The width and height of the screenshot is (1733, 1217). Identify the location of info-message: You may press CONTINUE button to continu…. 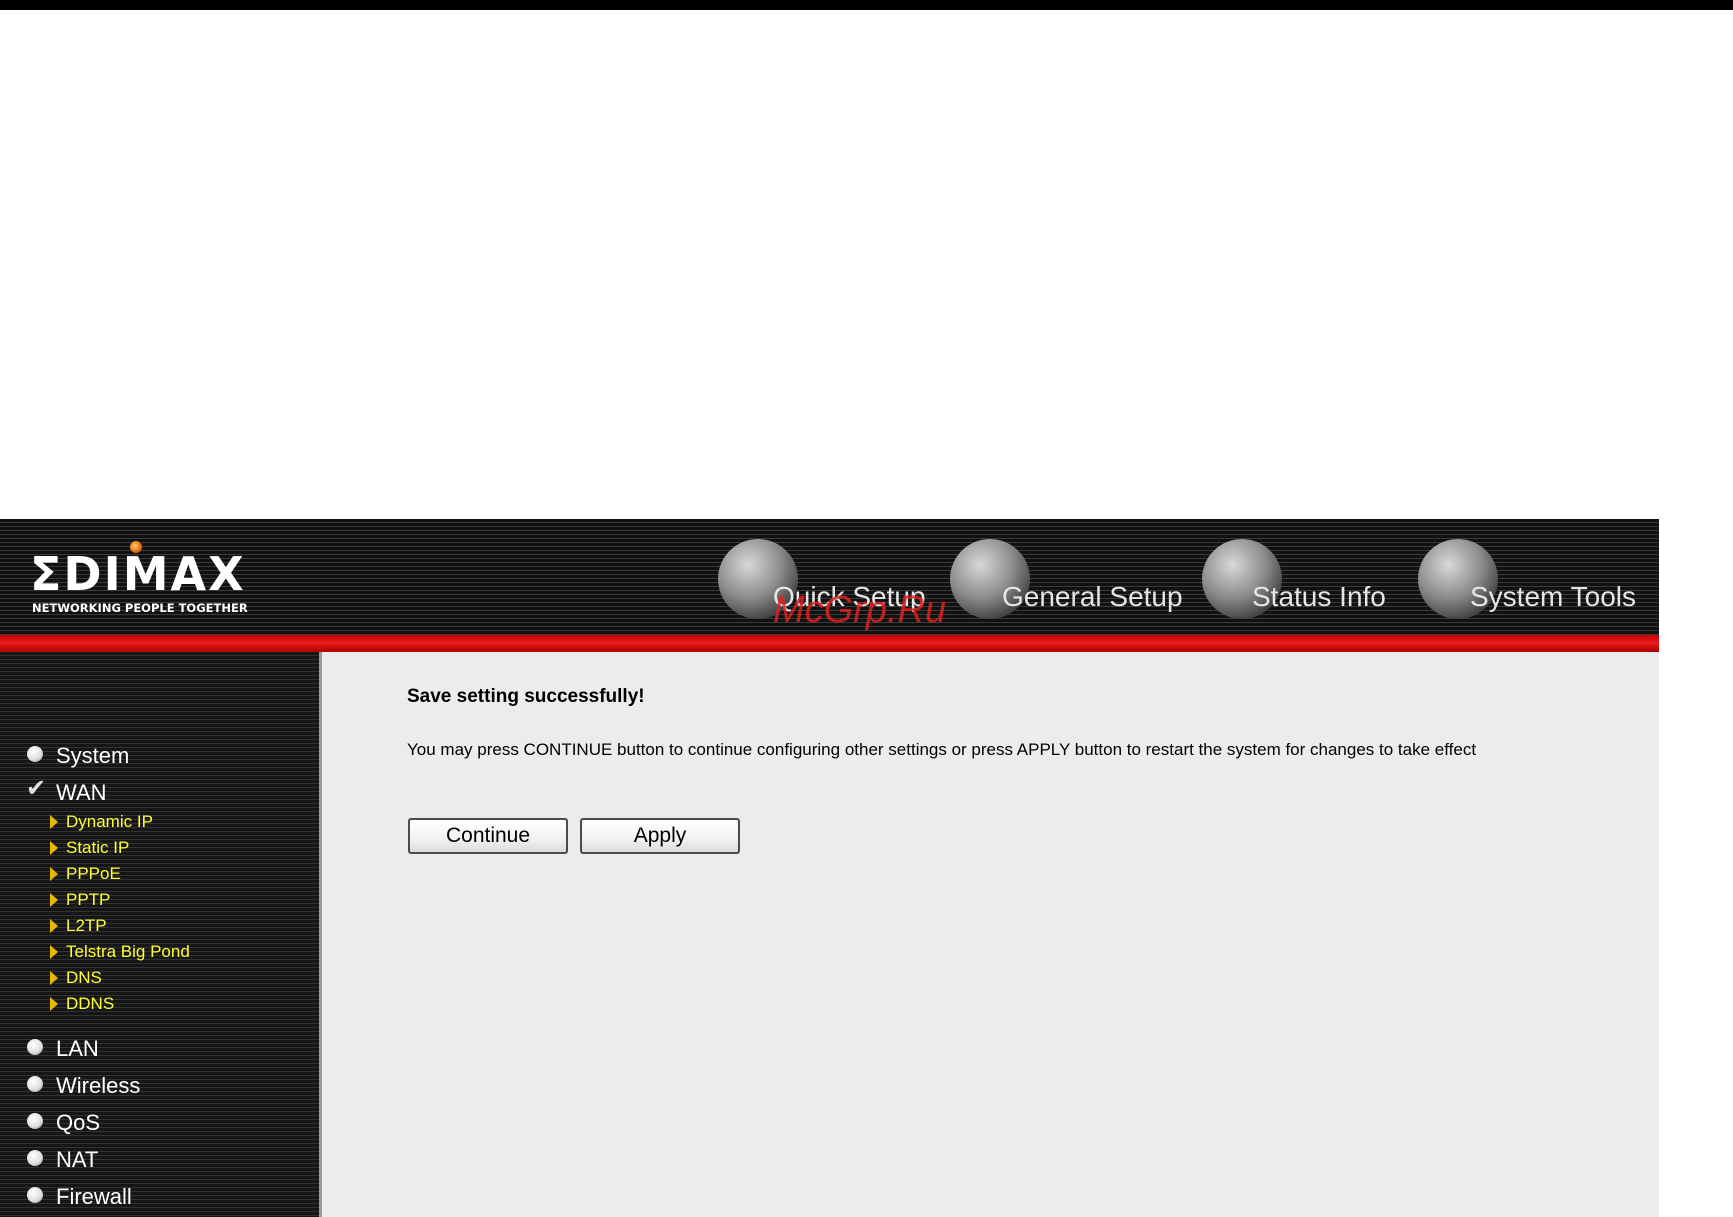
(942, 749).